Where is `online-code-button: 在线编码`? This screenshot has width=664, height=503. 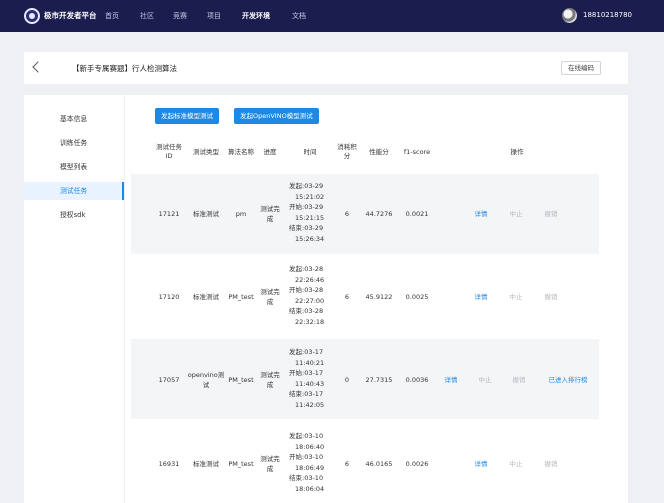
online-code-button: 在线编码 is located at coordinates (581, 68).